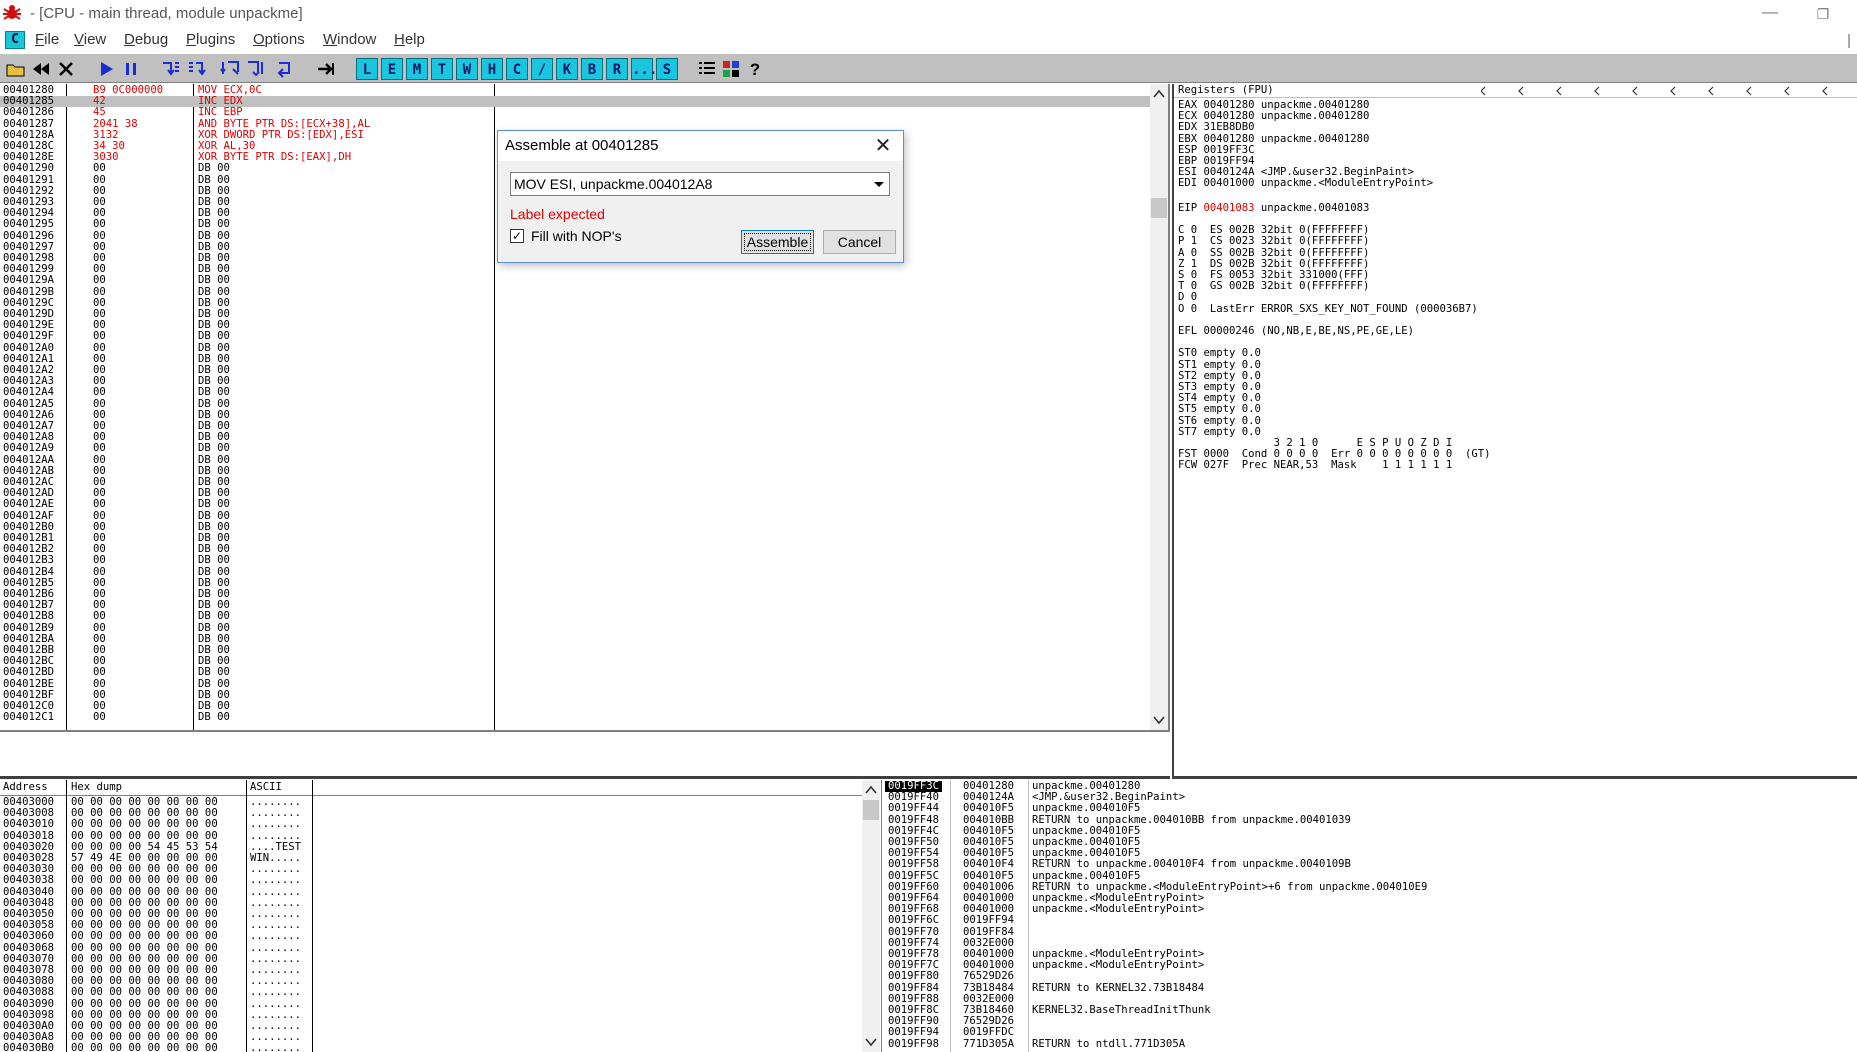 This screenshot has height=1052, width=1857. I want to click on disasm-row: 0040129B 00 DB 00, so click(575, 292).